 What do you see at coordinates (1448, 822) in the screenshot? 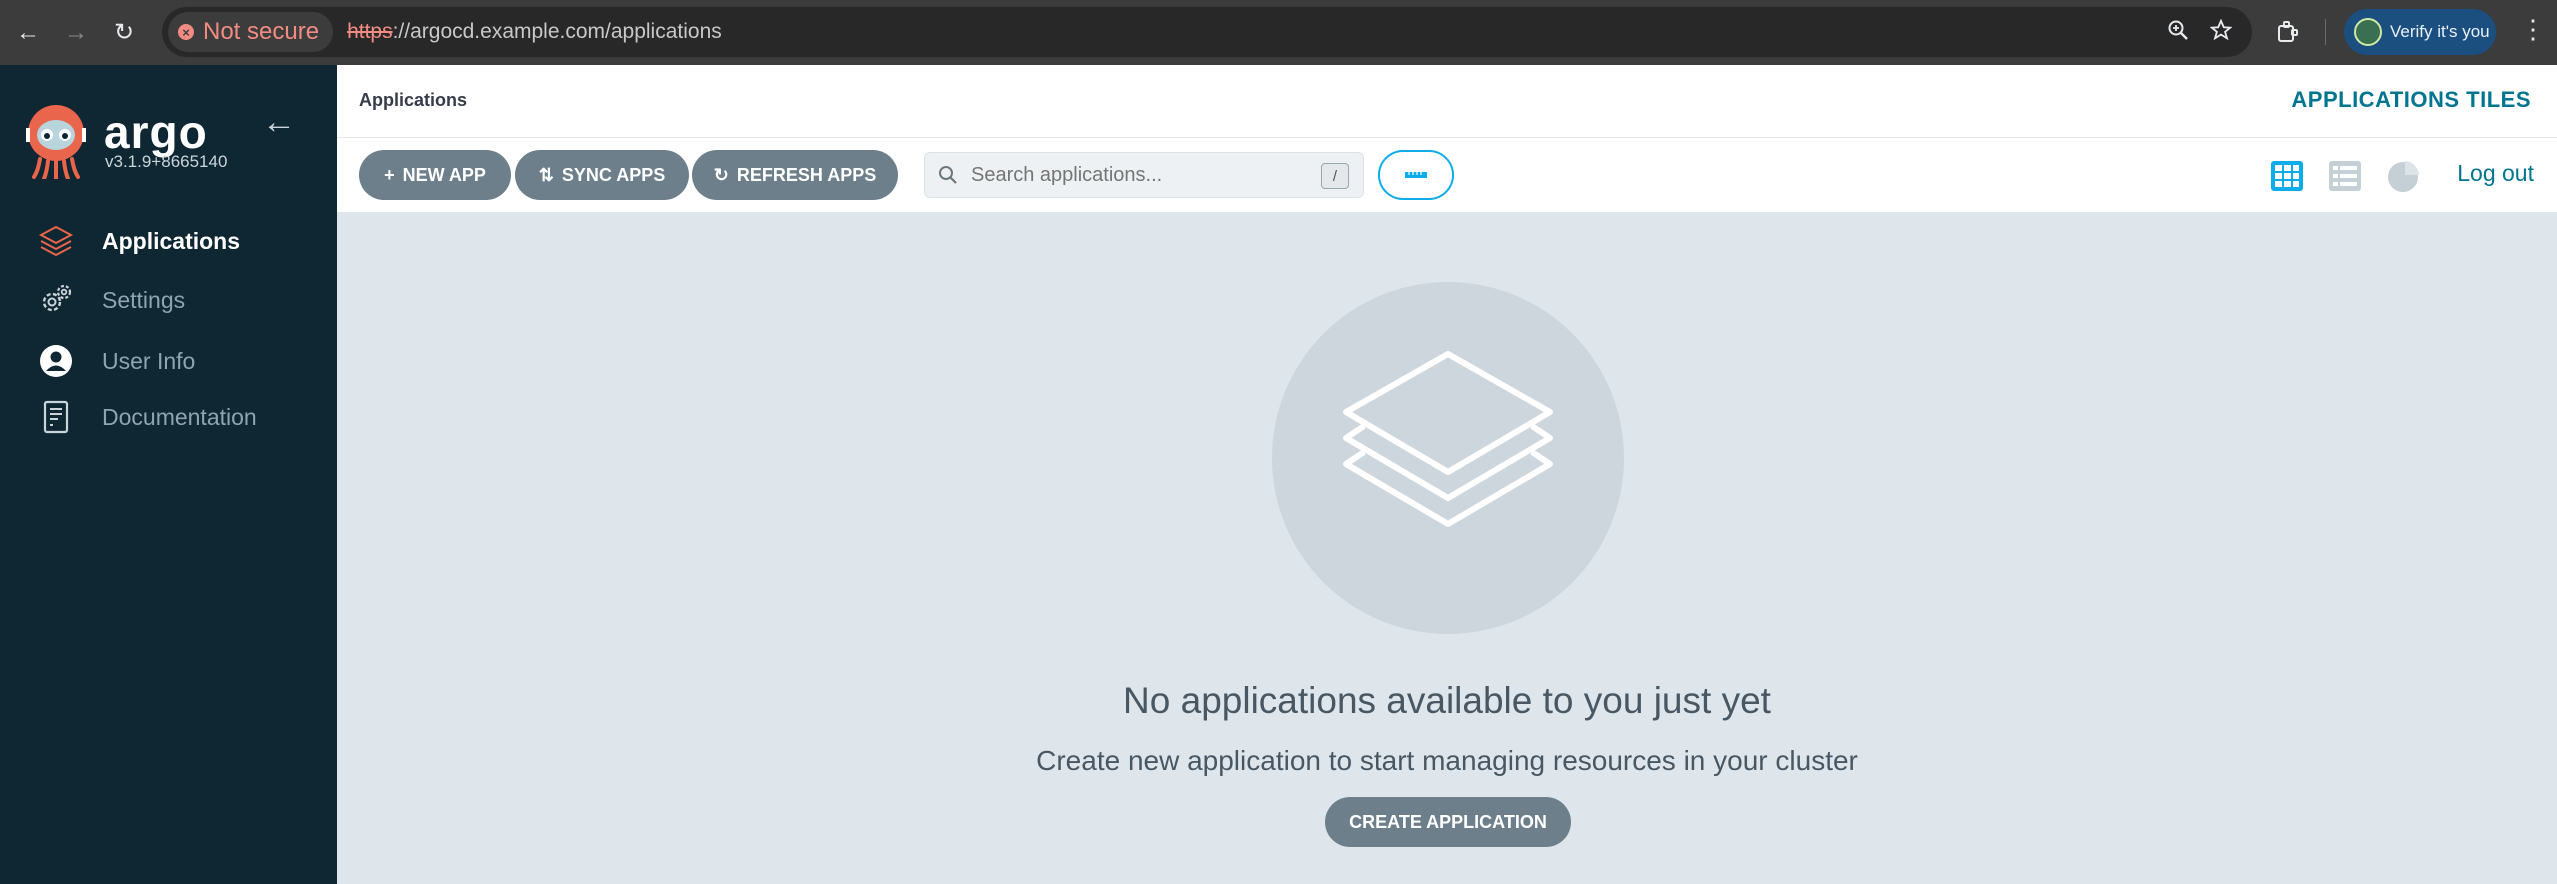
I see `create-application-button: CREATE APPLICATION` at bounding box center [1448, 822].